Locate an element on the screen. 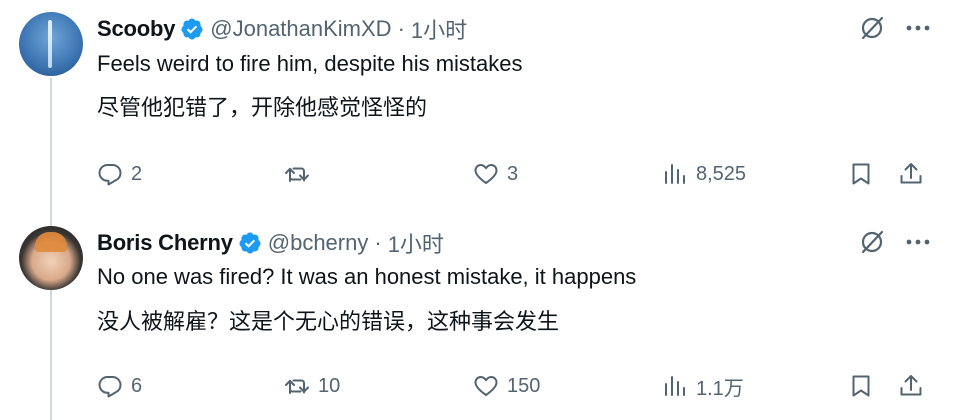  retweet-button is located at coordinates (301, 174).